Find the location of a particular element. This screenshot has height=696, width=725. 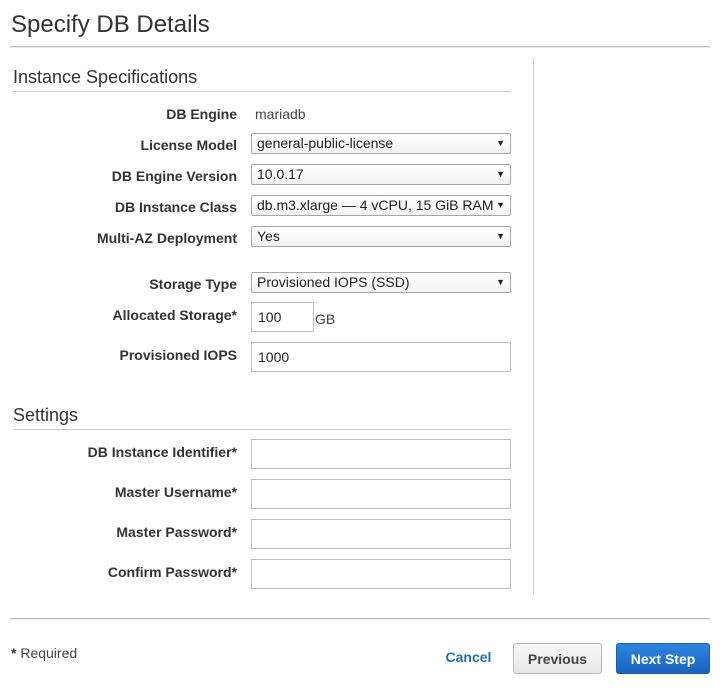

db-engine-value: mariadb is located at coordinates (280, 114).